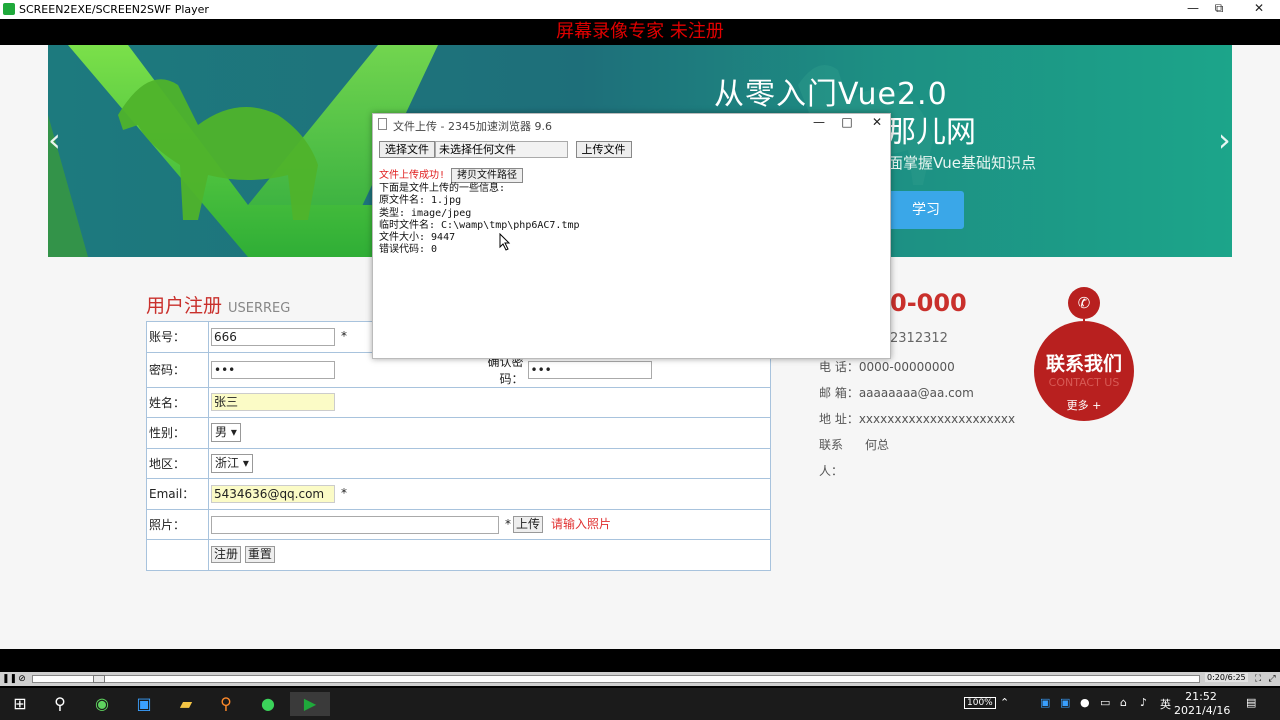  I want to click on form-row-gender: 性别： 男 ▾, so click(458, 433).